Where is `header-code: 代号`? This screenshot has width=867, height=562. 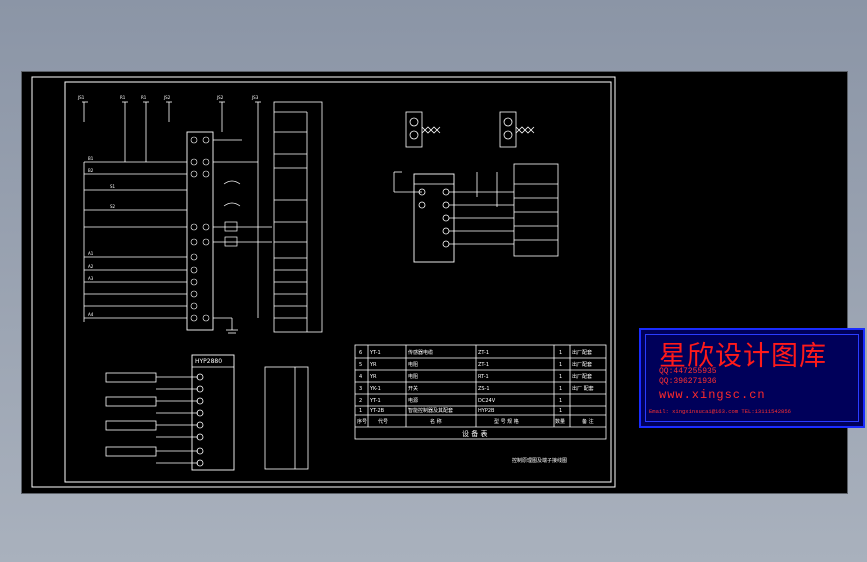
header-code: 代号 is located at coordinates (383, 421).